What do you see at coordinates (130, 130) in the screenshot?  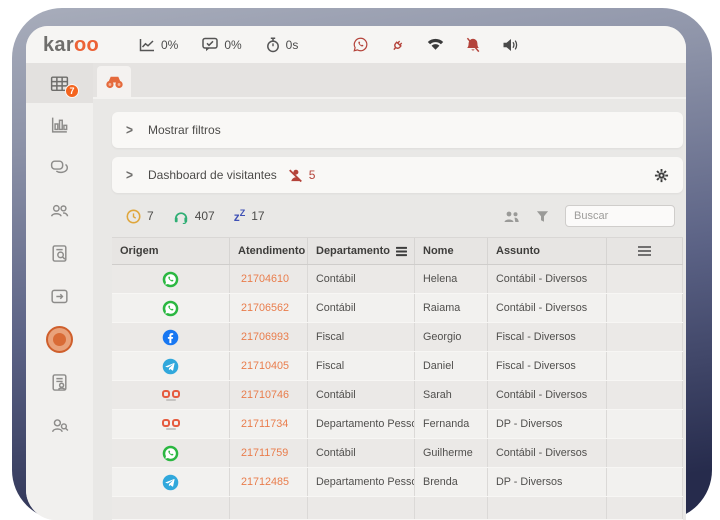 I see `chevron-right-icon: >` at bounding box center [130, 130].